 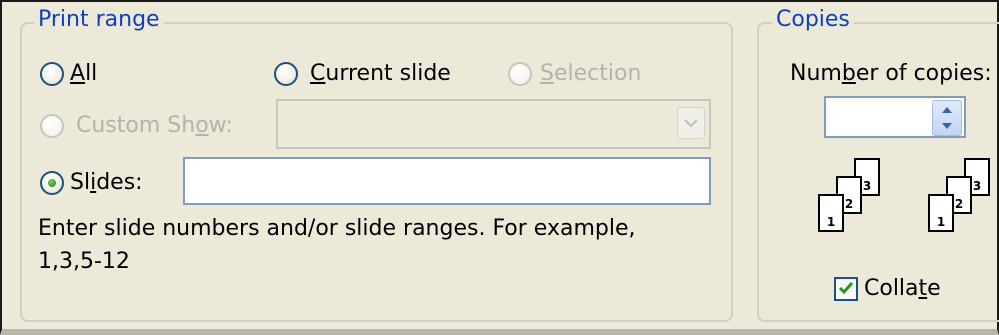 I want to click on collate-pre: Colla, so click(x=891, y=288).